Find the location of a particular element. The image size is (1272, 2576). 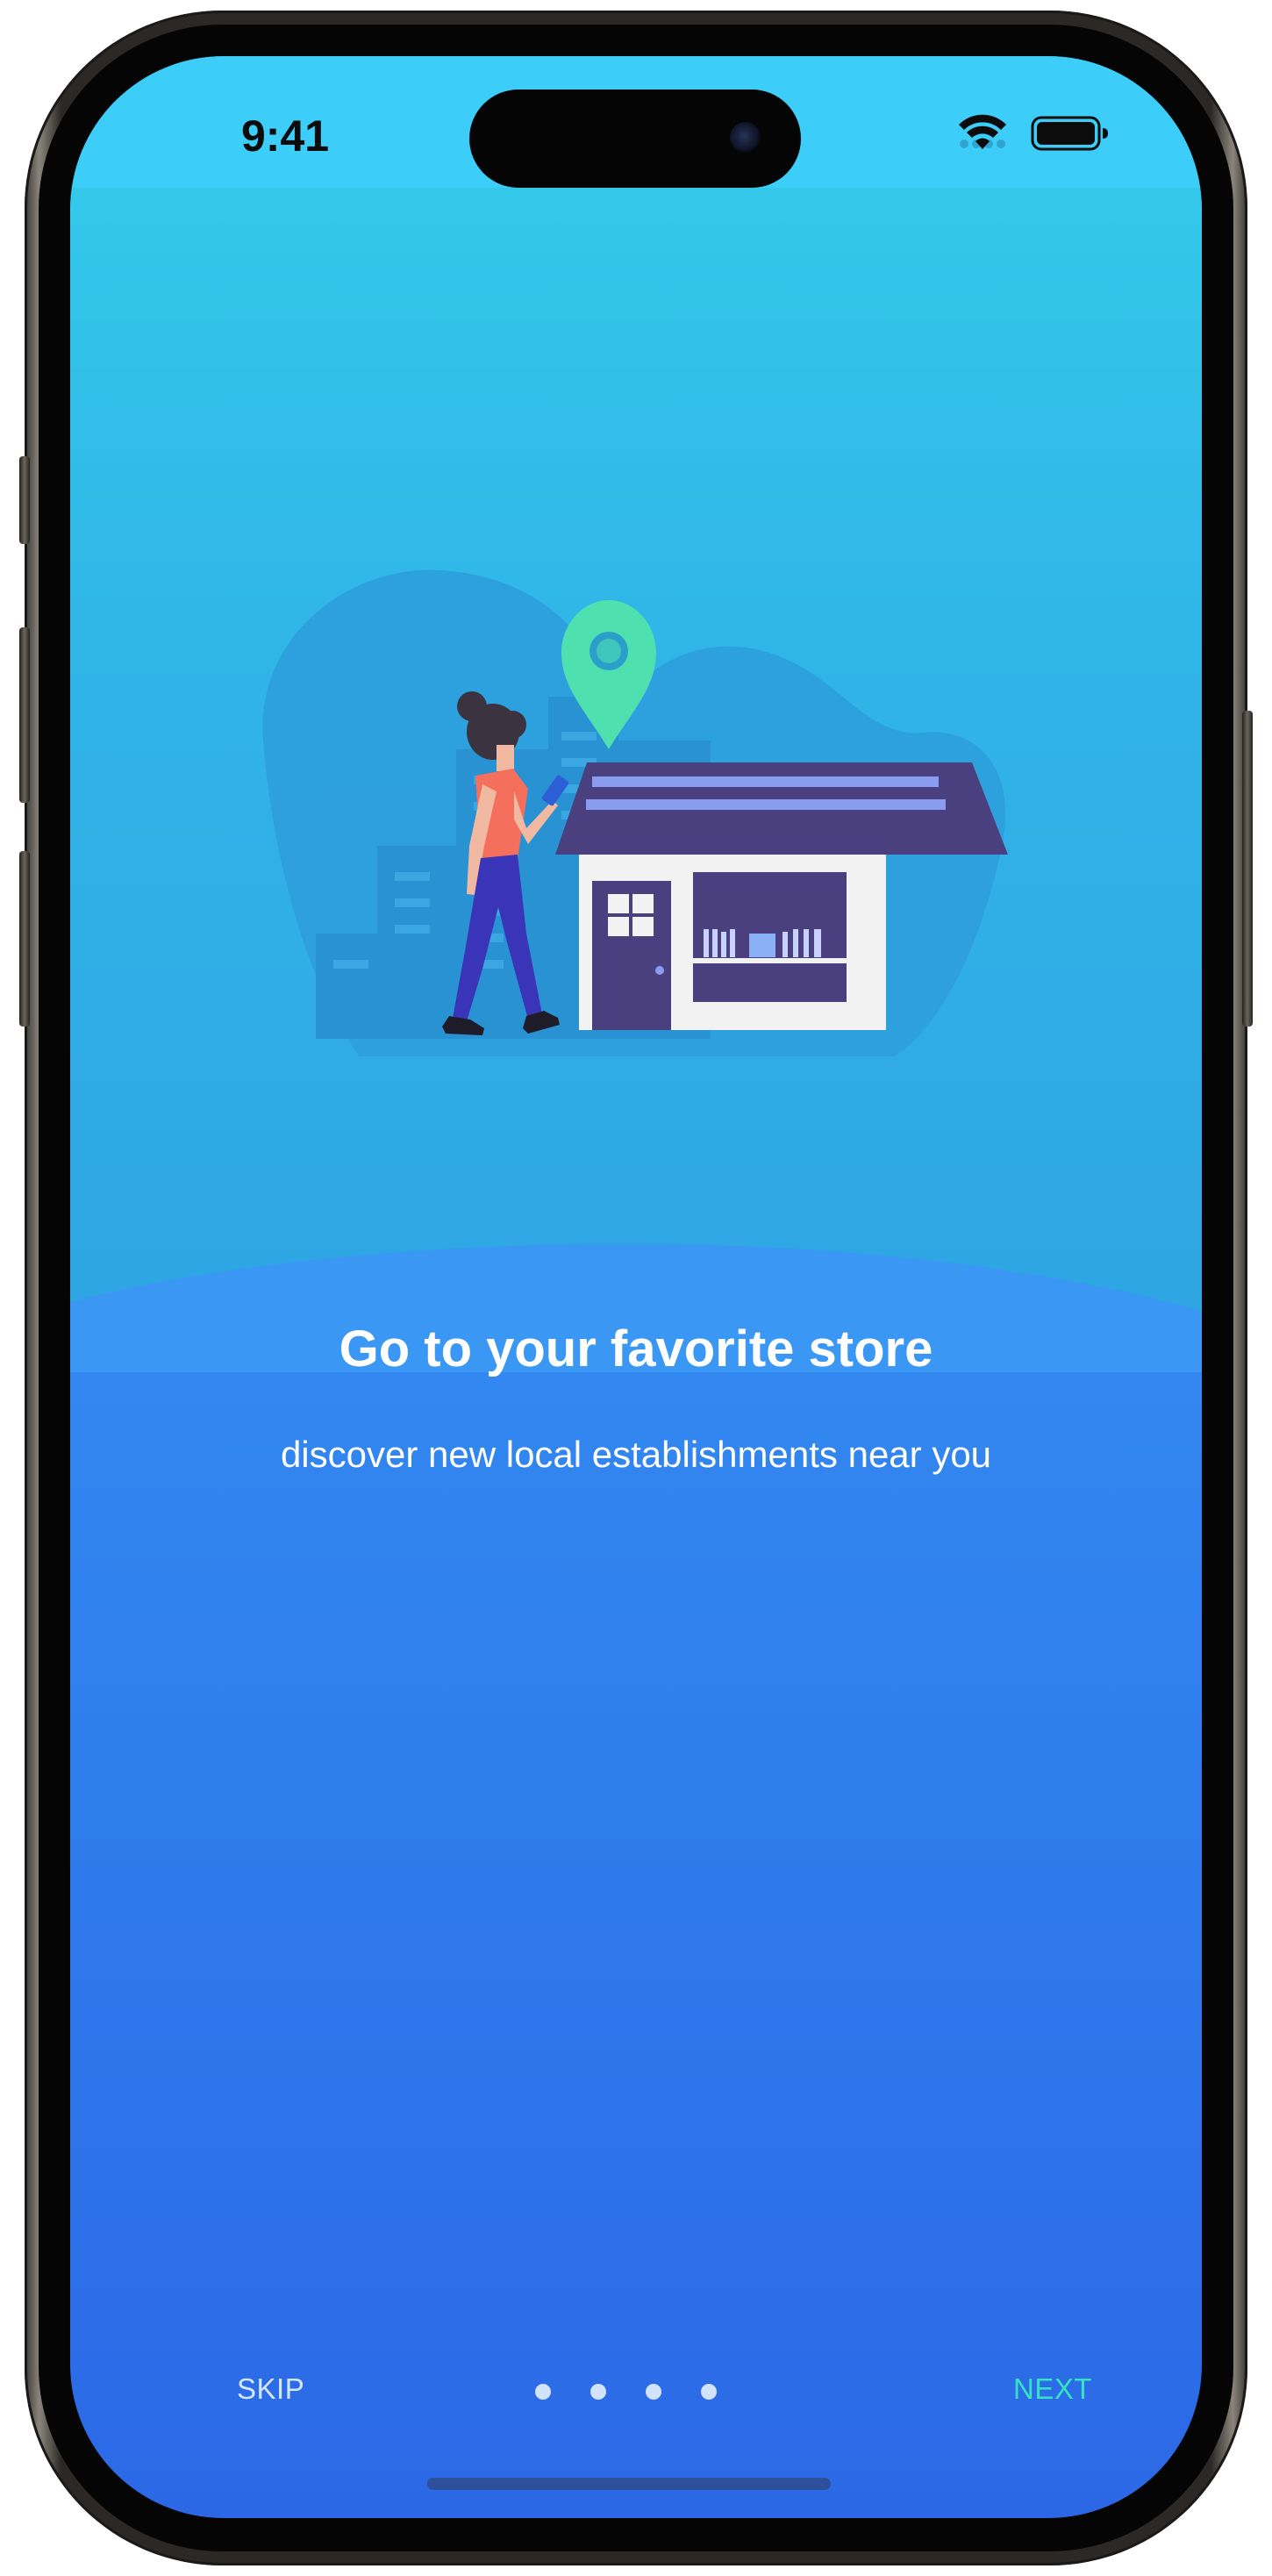

dynamic-island is located at coordinates (635, 138).